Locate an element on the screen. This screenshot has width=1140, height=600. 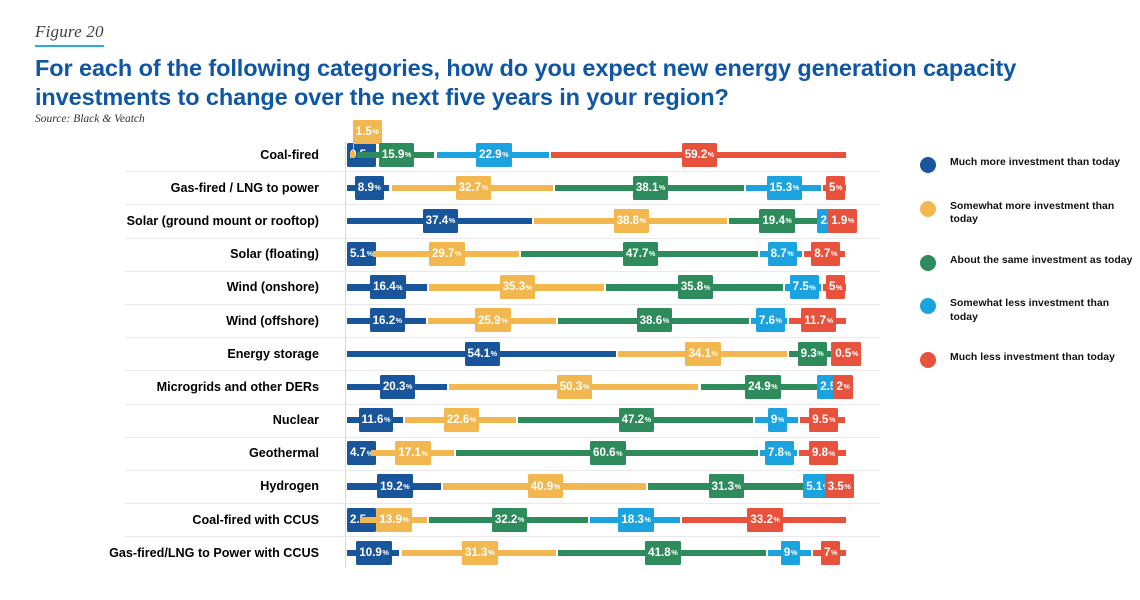
legend-label: Somewhat less investment than today is located at coordinates (1030, 310).